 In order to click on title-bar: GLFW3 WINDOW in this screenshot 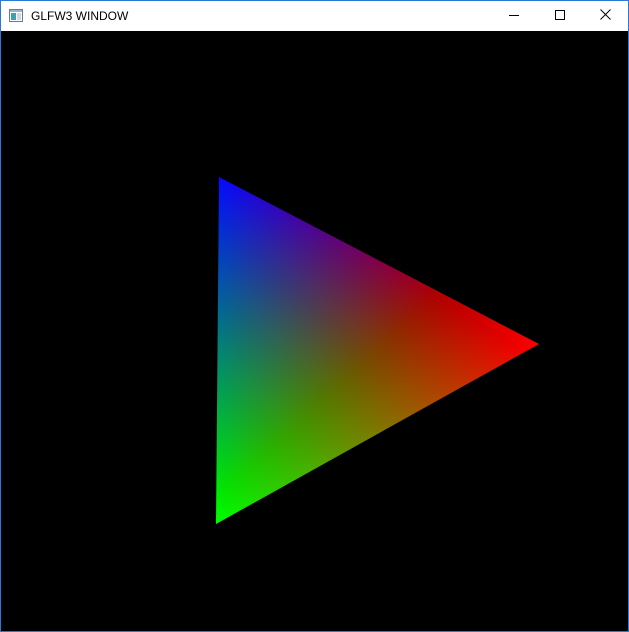, I will do `click(314, 16)`.